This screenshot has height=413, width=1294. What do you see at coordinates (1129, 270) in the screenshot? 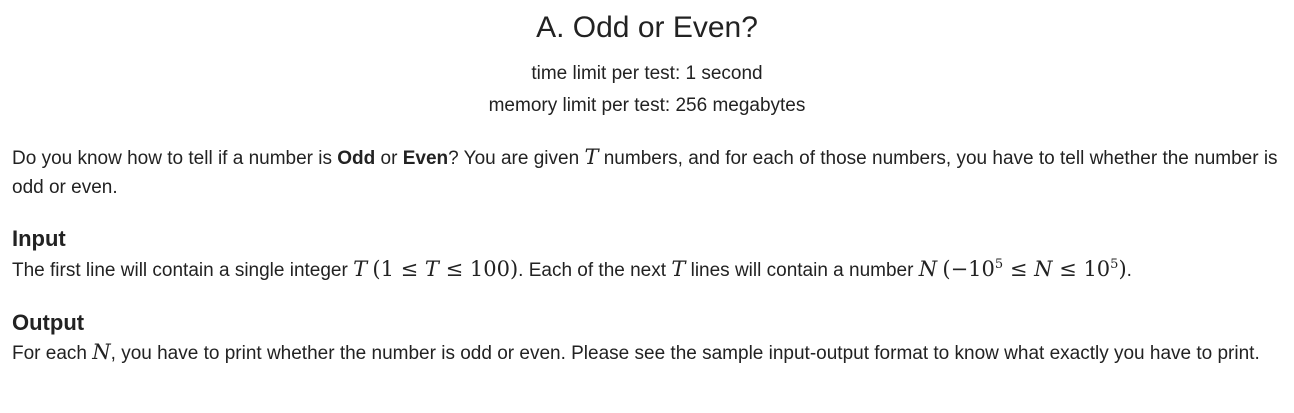
I see `input-text: .` at bounding box center [1129, 270].